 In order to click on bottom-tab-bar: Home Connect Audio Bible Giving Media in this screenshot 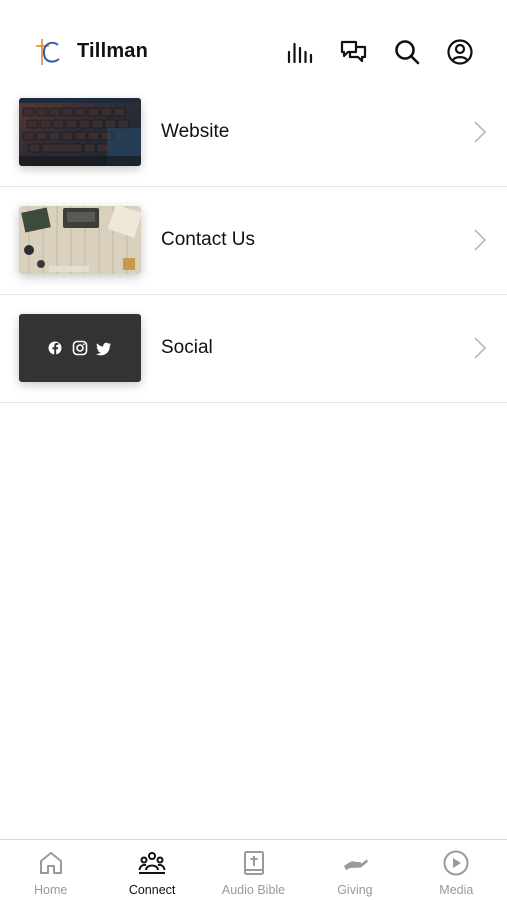, I will do `click(253, 869)`.